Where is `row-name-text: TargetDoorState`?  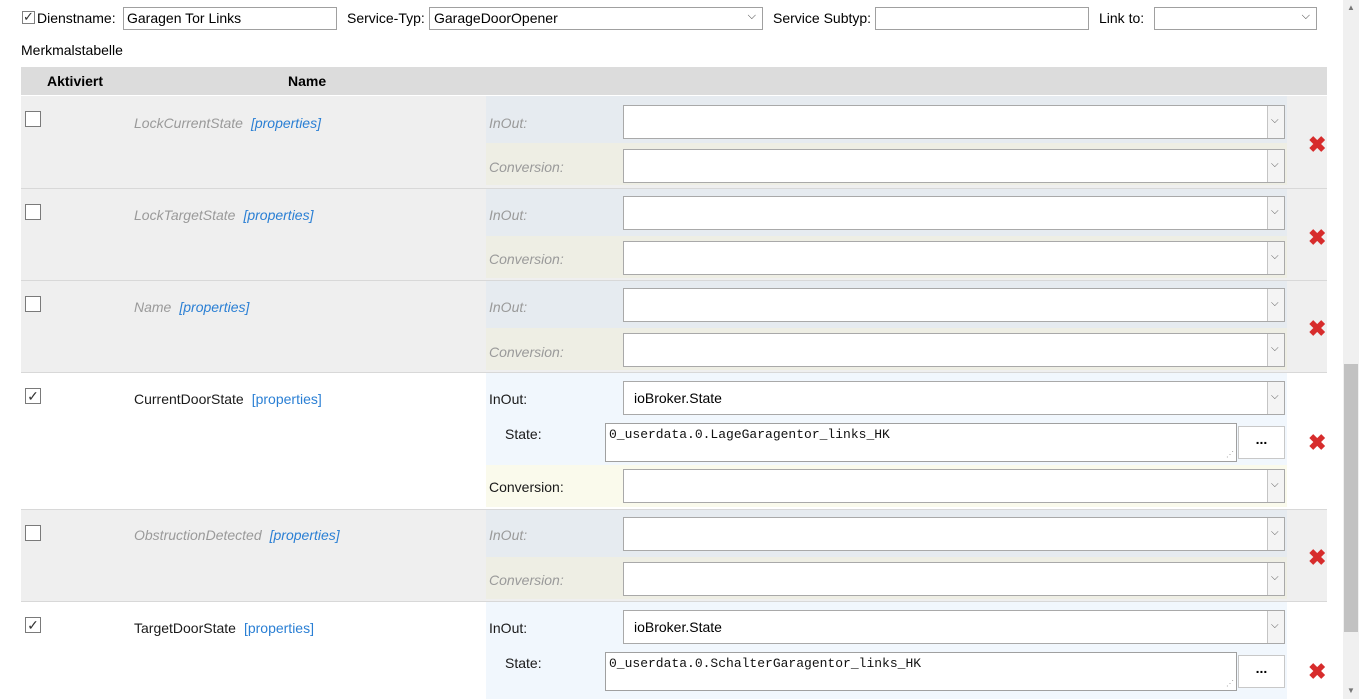 row-name-text: TargetDoorState is located at coordinates (185, 628).